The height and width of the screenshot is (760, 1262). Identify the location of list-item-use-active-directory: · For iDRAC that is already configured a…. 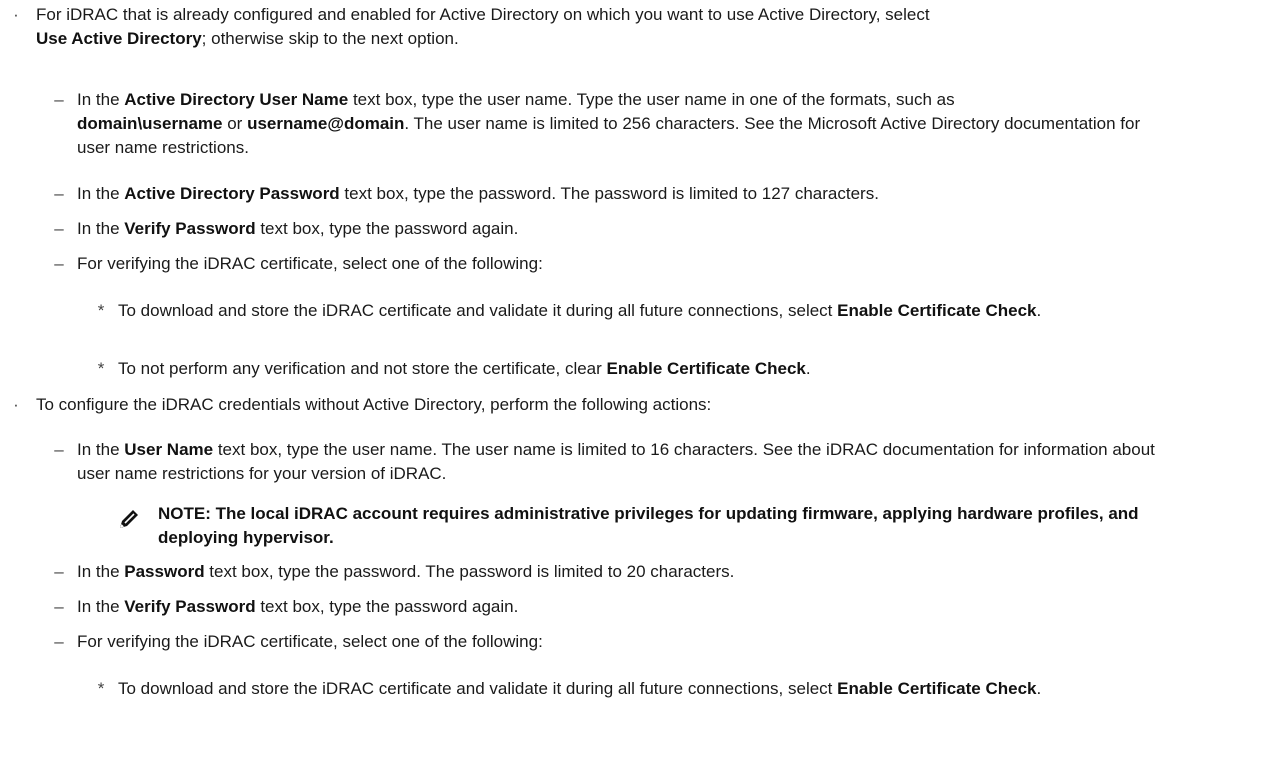
(619, 27).